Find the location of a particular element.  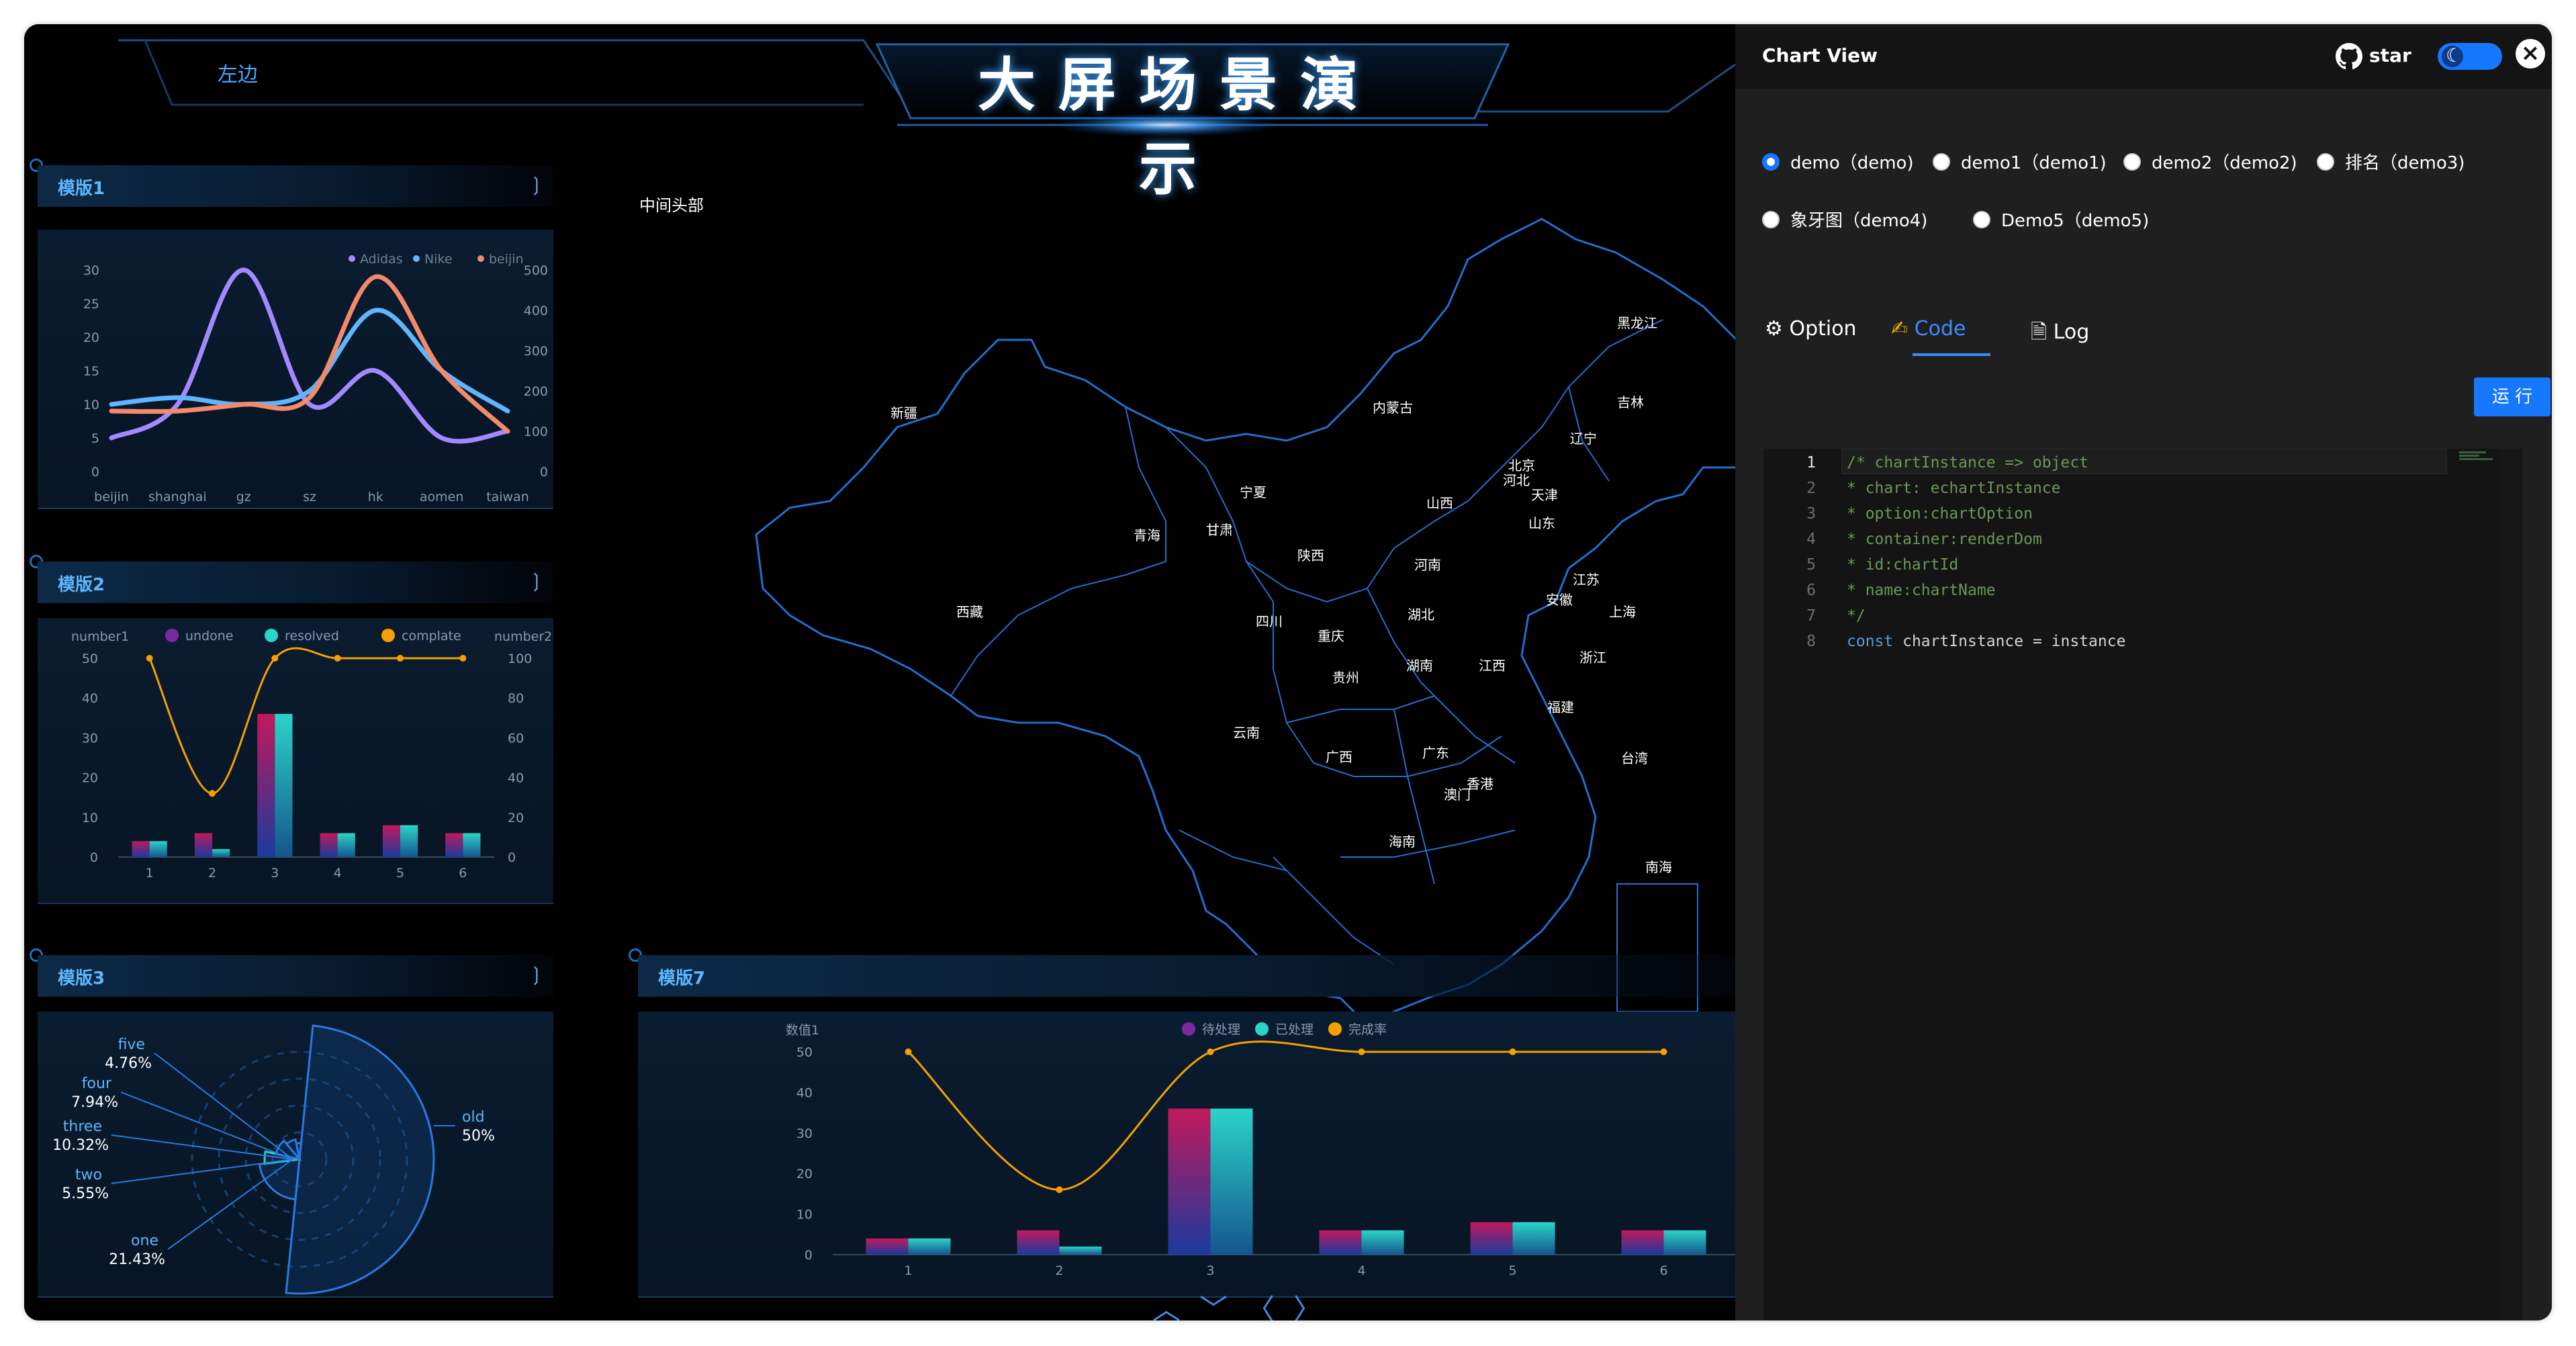

code-line: * option:chartOption is located at coordinates (1940, 514).